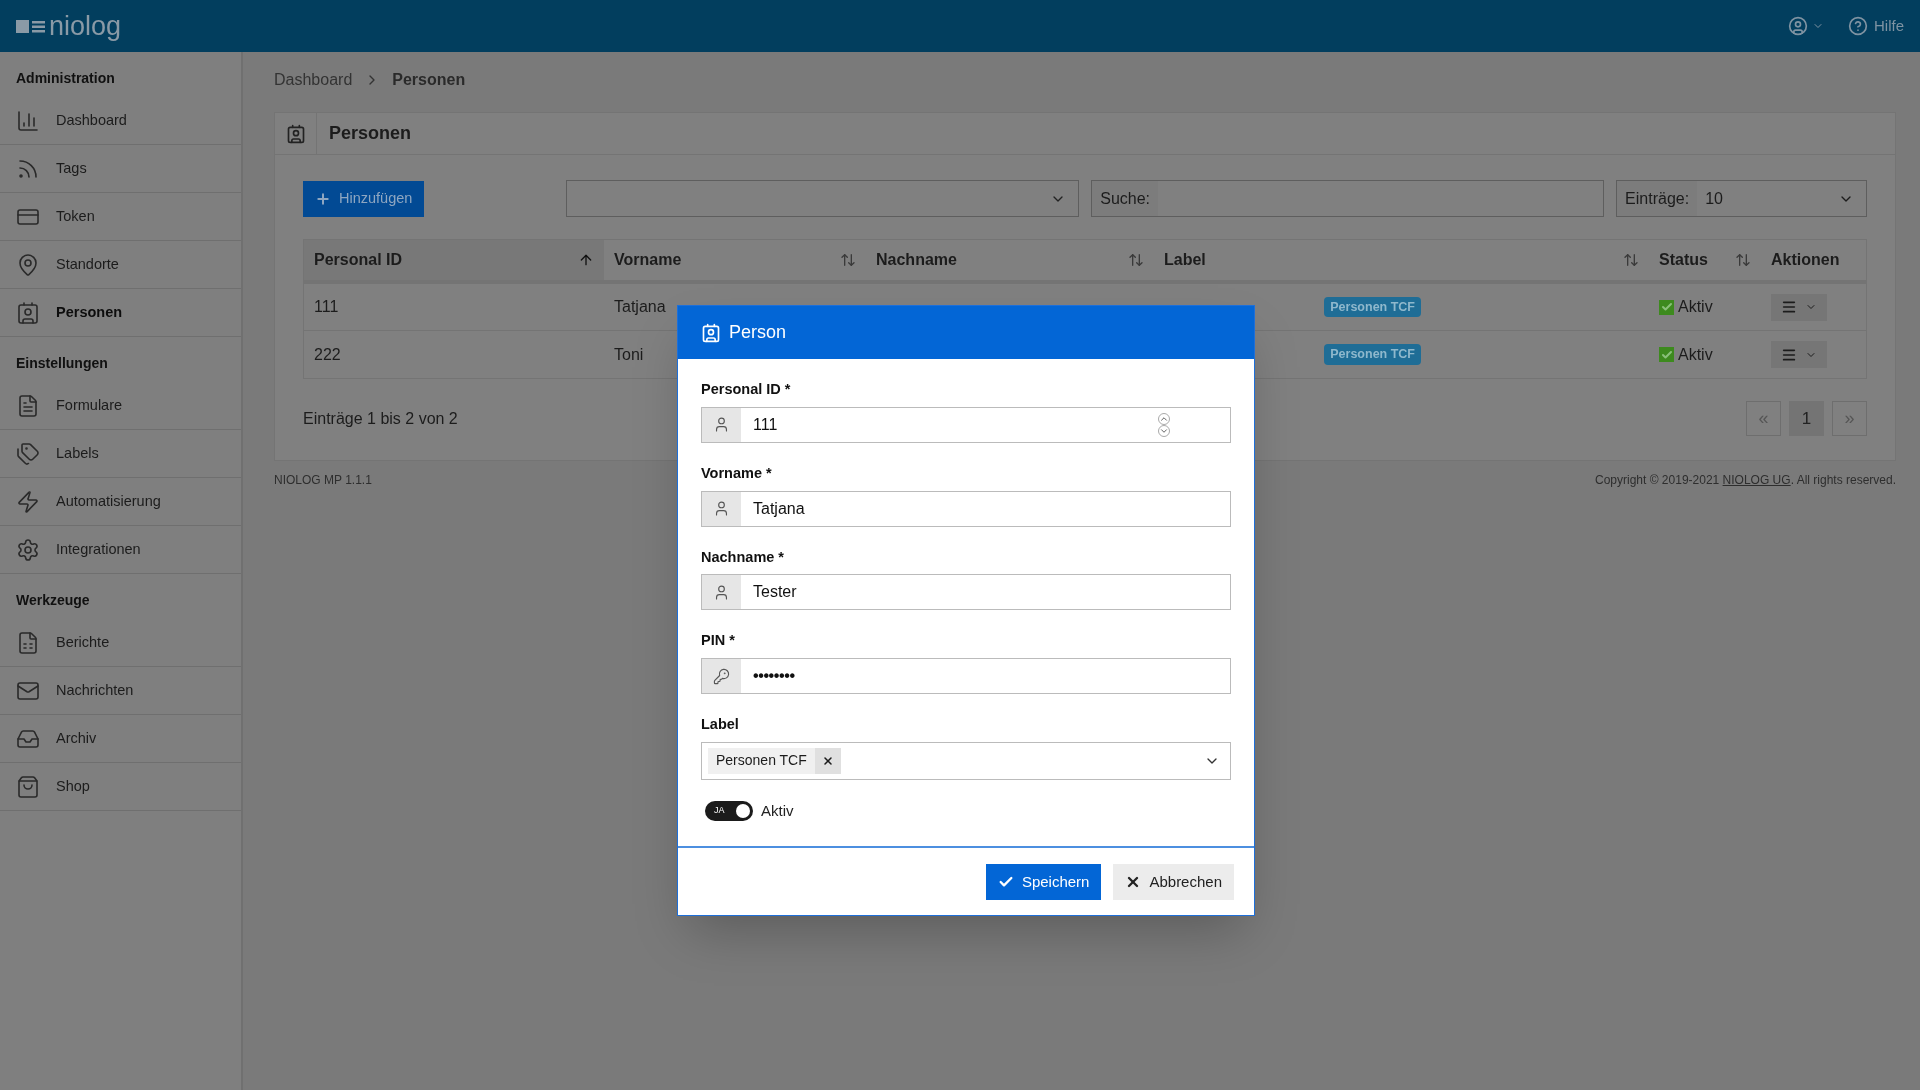 The height and width of the screenshot is (1090, 1920). What do you see at coordinates (65, 78) in the screenshot?
I see `sidebar-section-title: Administration` at bounding box center [65, 78].